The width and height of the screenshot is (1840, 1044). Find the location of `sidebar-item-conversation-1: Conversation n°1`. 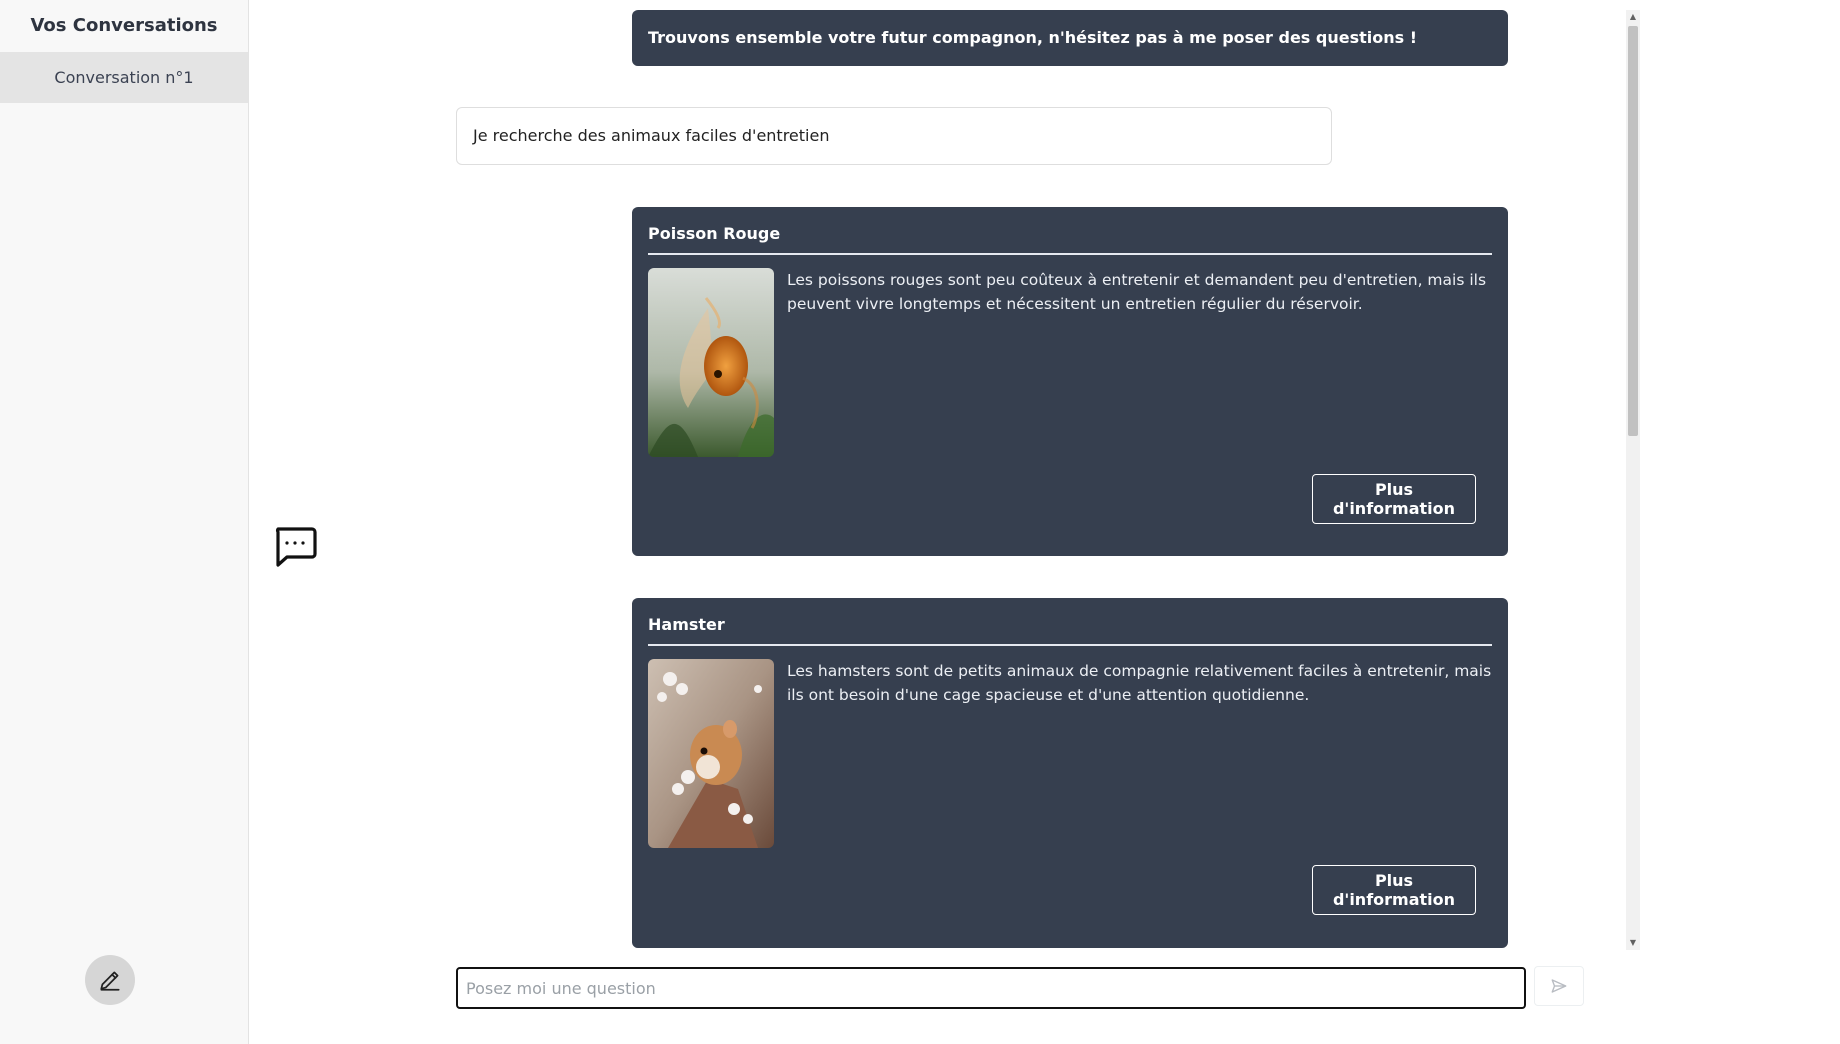

sidebar-item-conversation-1: Conversation n°1 is located at coordinates (124, 77).